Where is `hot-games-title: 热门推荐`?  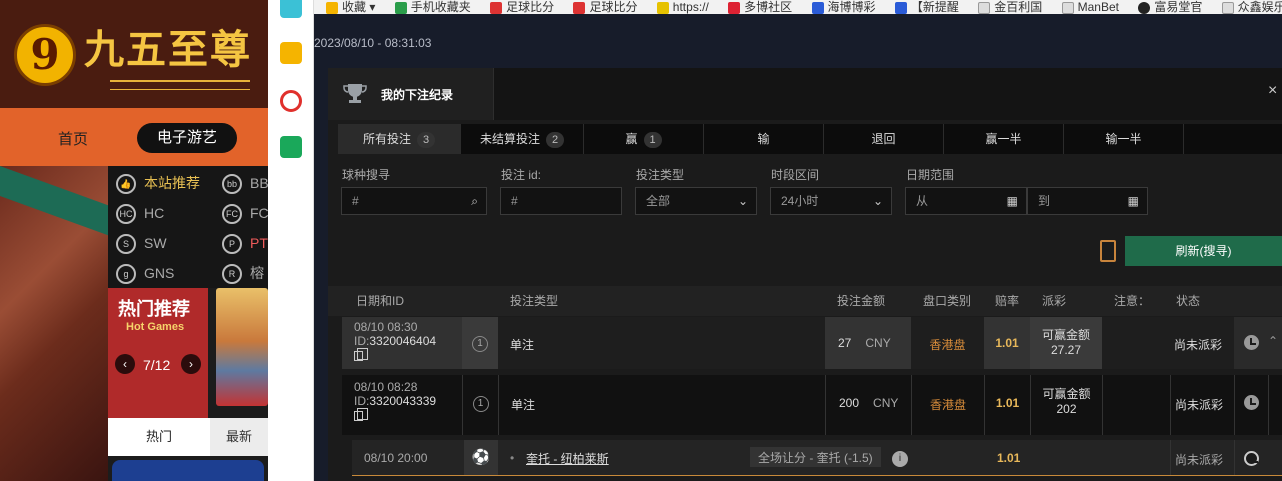
hot-games-title: 热门推荐 is located at coordinates (154, 309).